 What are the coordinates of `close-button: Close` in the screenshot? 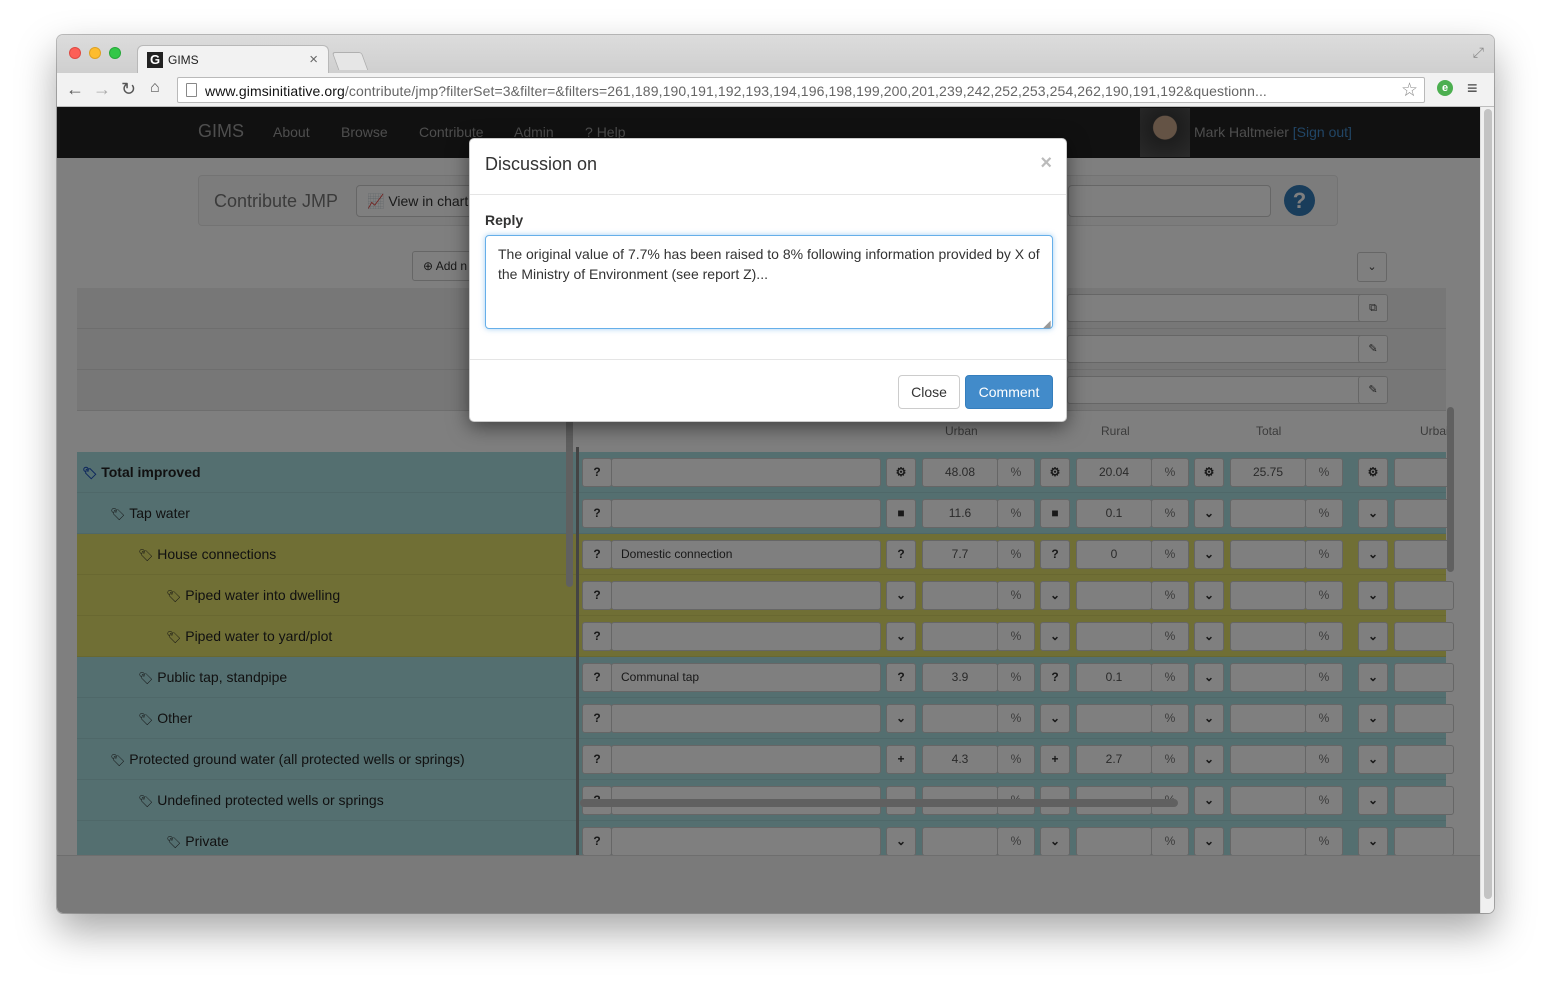 It's located at (929, 392).